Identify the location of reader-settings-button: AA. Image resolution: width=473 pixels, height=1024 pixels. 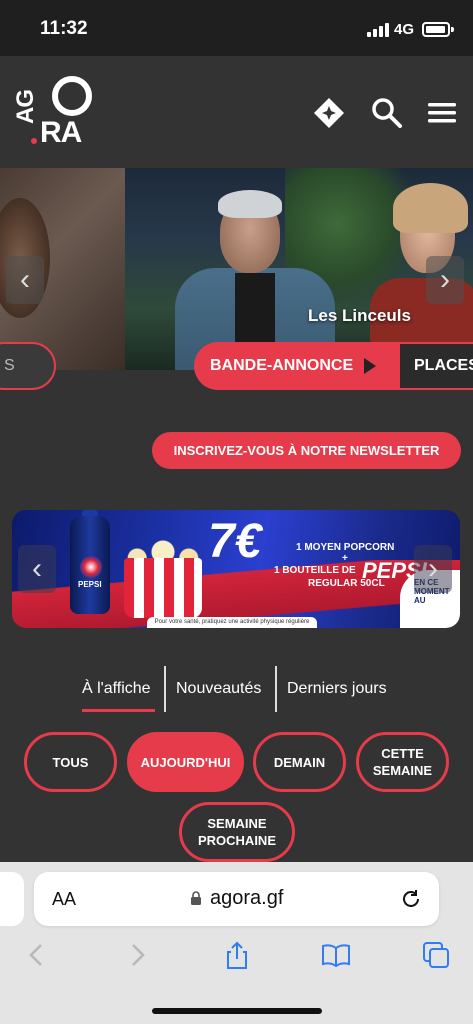
(64, 899).